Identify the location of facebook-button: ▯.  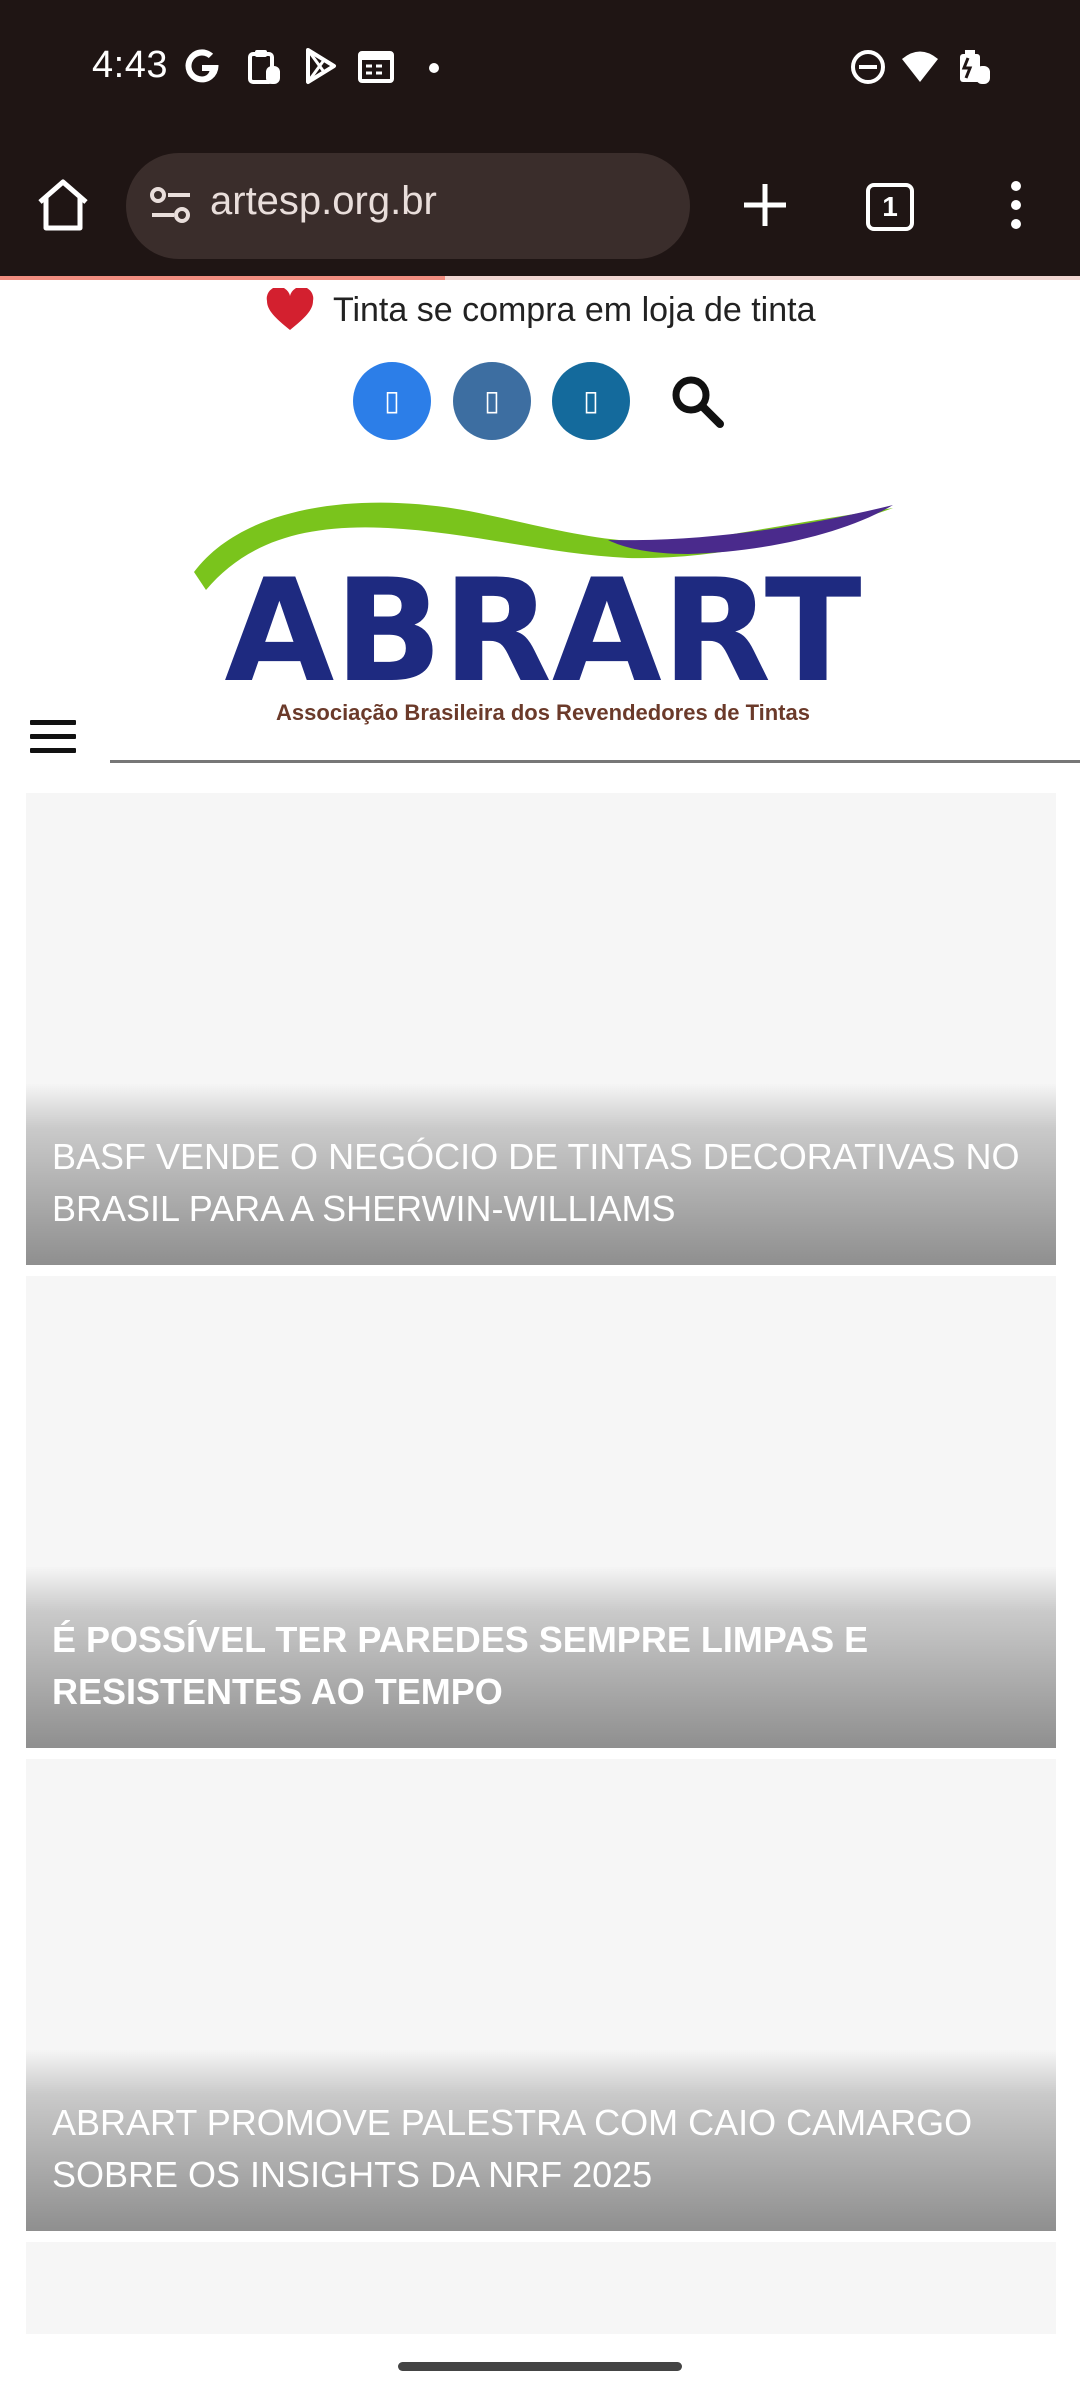
(392, 401).